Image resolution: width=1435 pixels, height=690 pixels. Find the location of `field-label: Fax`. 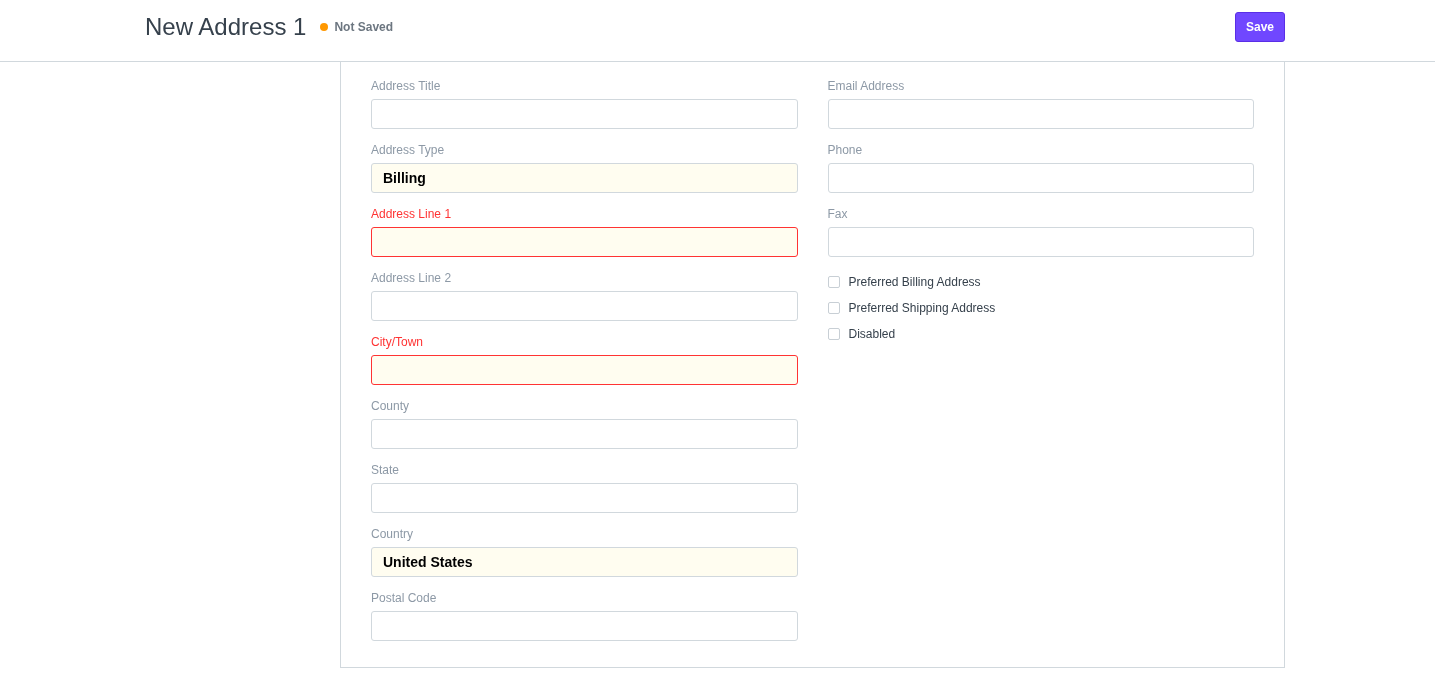

field-label: Fax is located at coordinates (838, 214).